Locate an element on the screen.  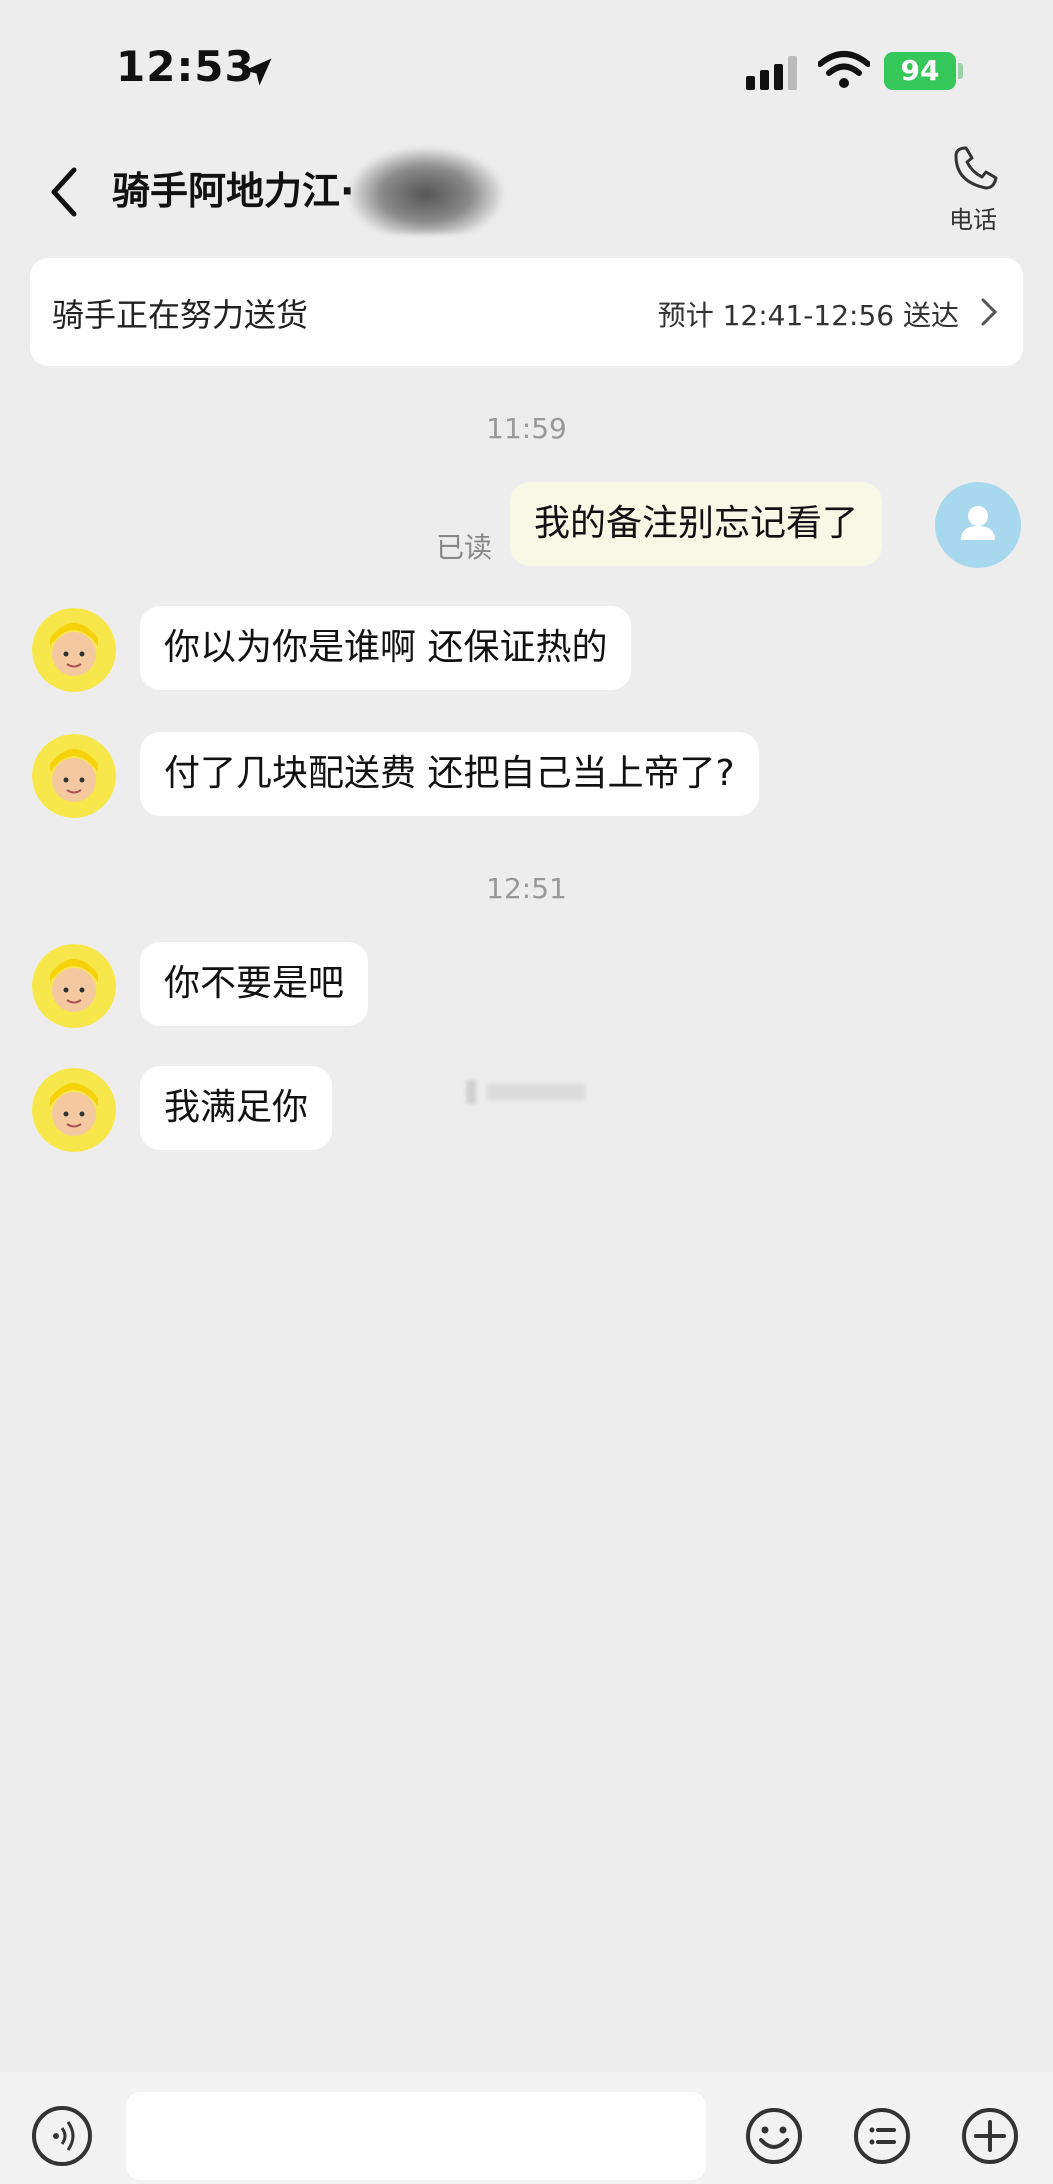
delivery-status-card: 骑手正在努力送货 预计 12:41-12:56 送达 is located at coordinates (526, 312).